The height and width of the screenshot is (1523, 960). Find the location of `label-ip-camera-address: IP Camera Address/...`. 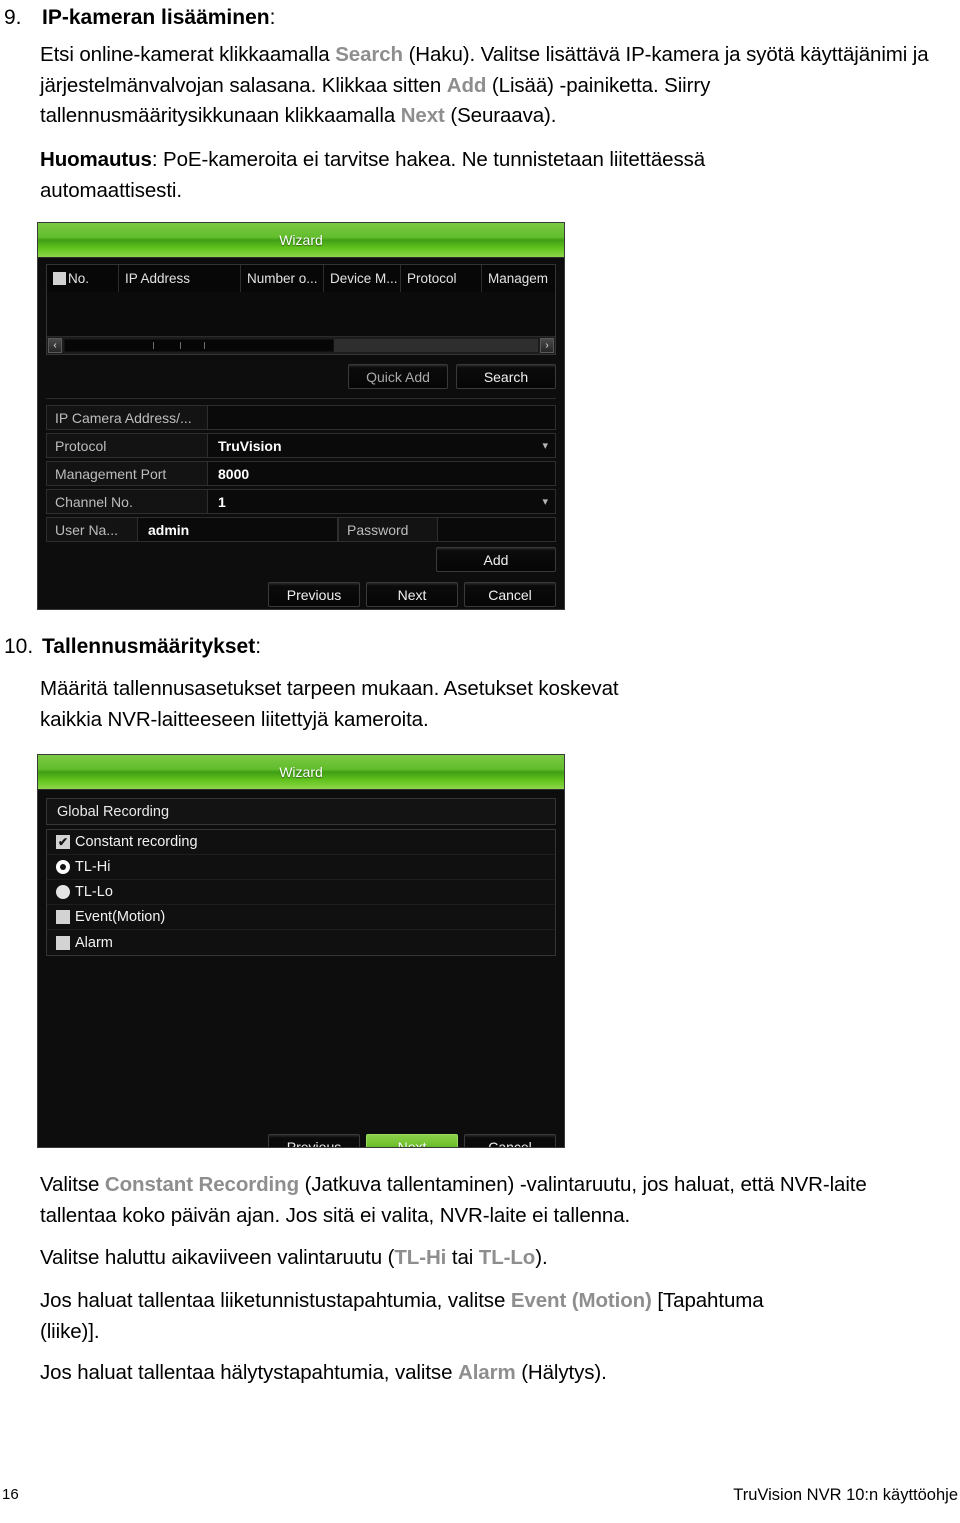

label-ip-camera-address: IP Camera Address/... is located at coordinates (127, 417).